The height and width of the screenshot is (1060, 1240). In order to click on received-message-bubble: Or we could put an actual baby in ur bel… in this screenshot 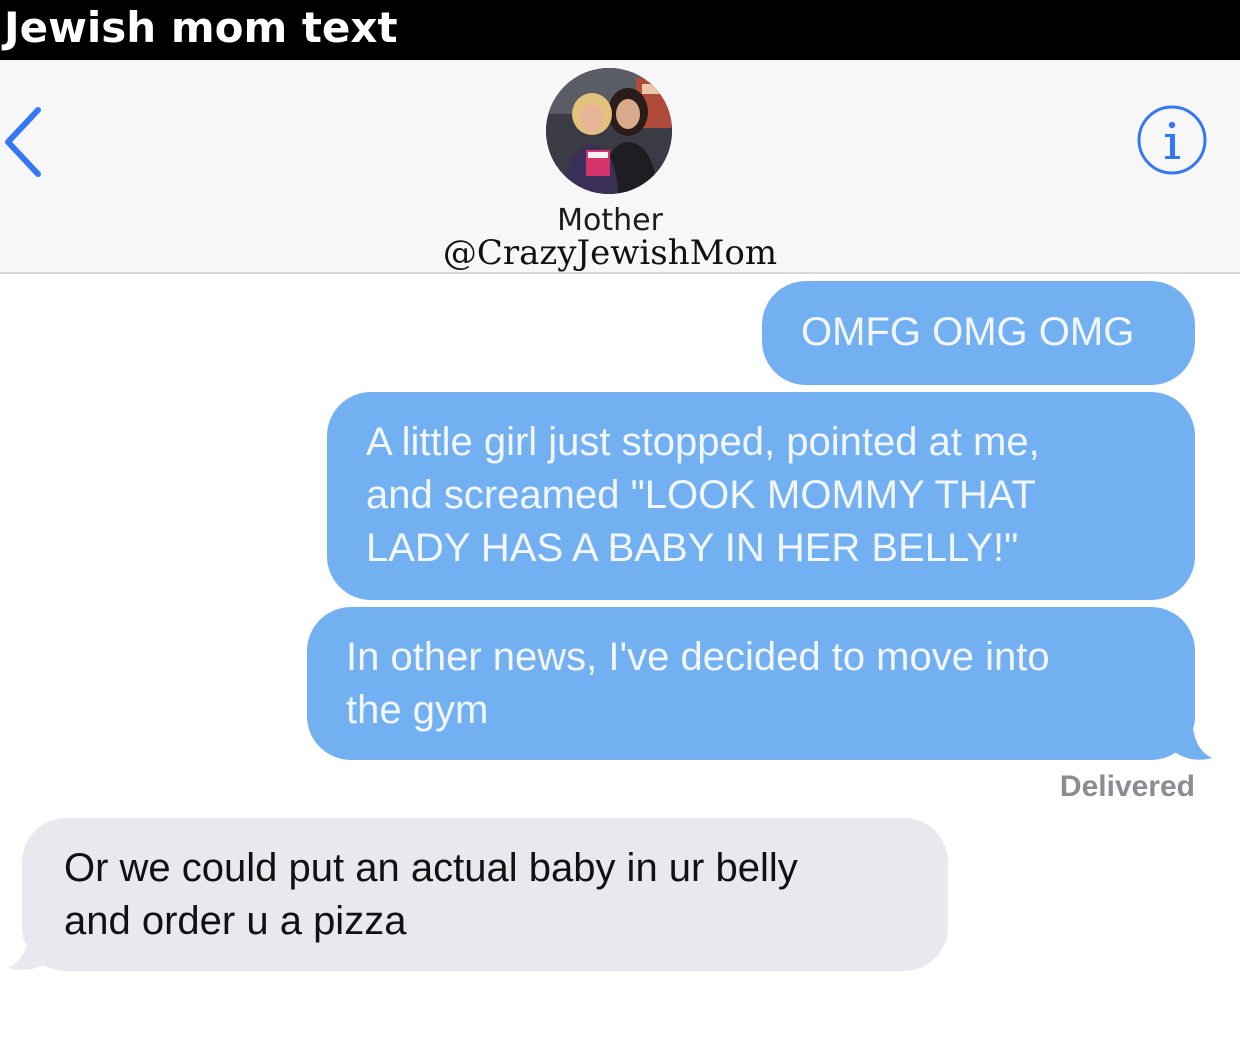, I will do `click(485, 894)`.